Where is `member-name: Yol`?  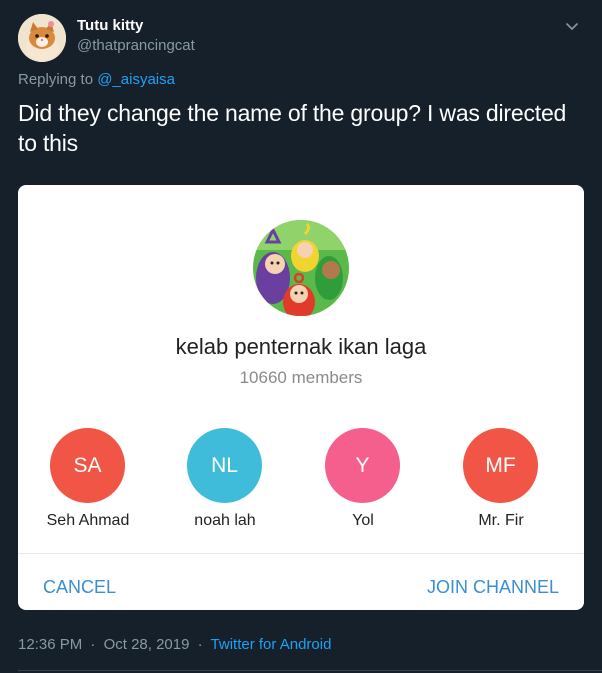 member-name: Yol is located at coordinates (363, 520).